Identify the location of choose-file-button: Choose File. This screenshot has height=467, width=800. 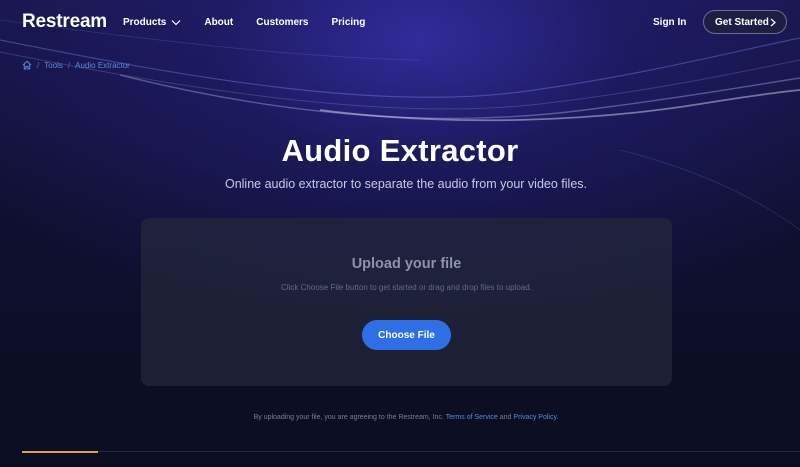
(406, 335).